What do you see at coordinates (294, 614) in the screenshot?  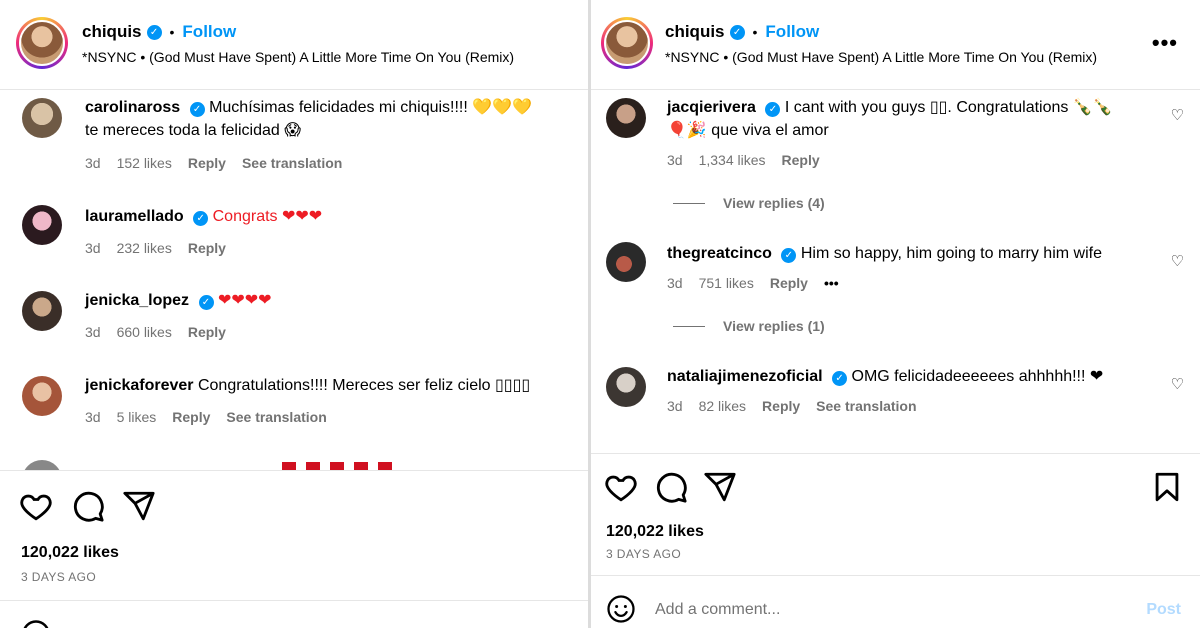 I see `add-comment-bar` at bounding box center [294, 614].